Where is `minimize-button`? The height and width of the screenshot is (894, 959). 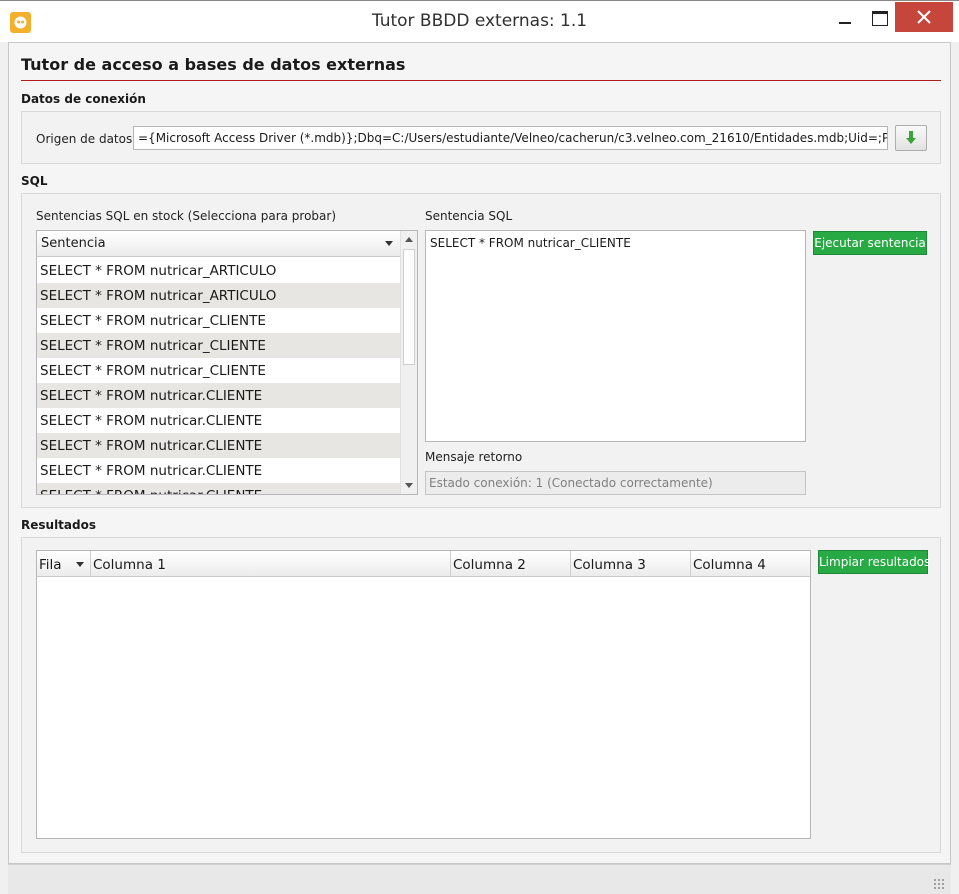
minimize-button is located at coordinates (845, 17).